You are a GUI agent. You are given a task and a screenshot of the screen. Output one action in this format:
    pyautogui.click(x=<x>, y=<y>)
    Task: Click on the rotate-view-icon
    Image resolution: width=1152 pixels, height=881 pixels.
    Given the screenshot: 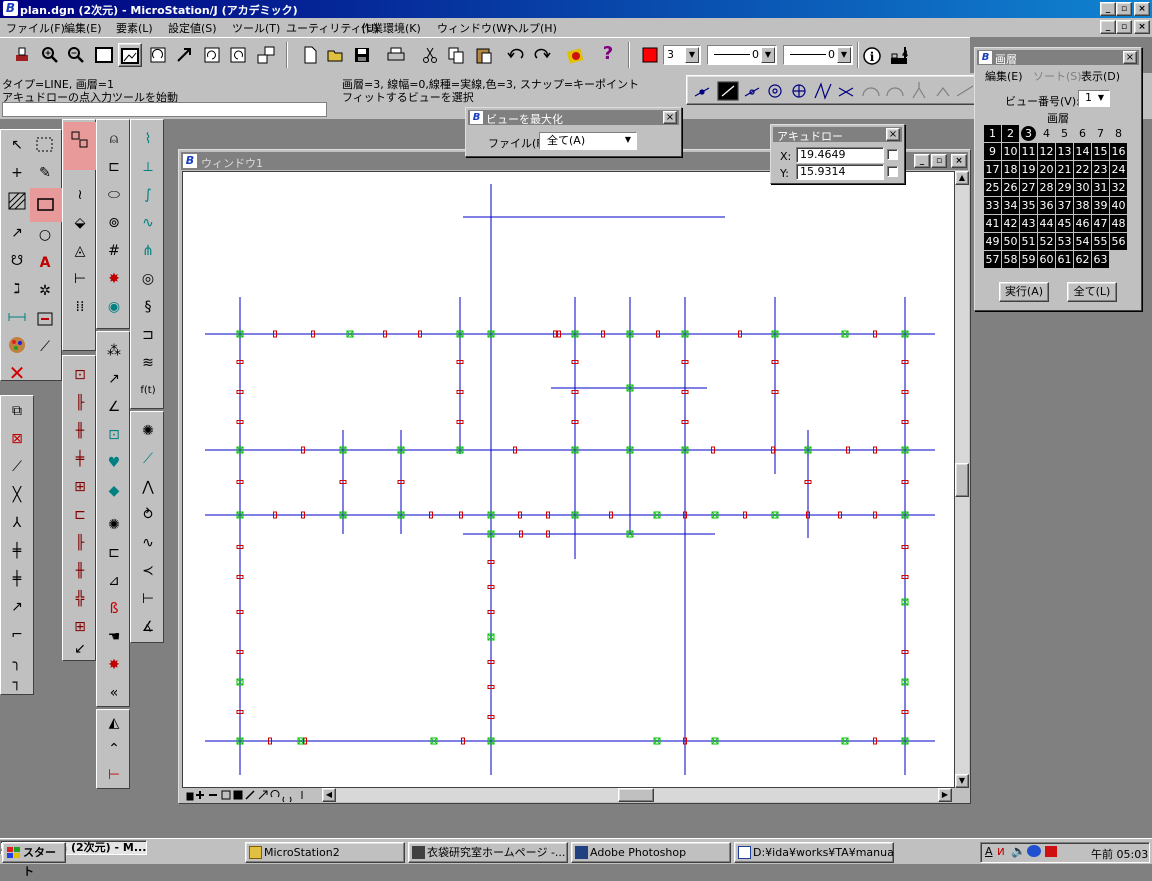 What is the action you would take?
    pyautogui.click(x=158, y=55)
    